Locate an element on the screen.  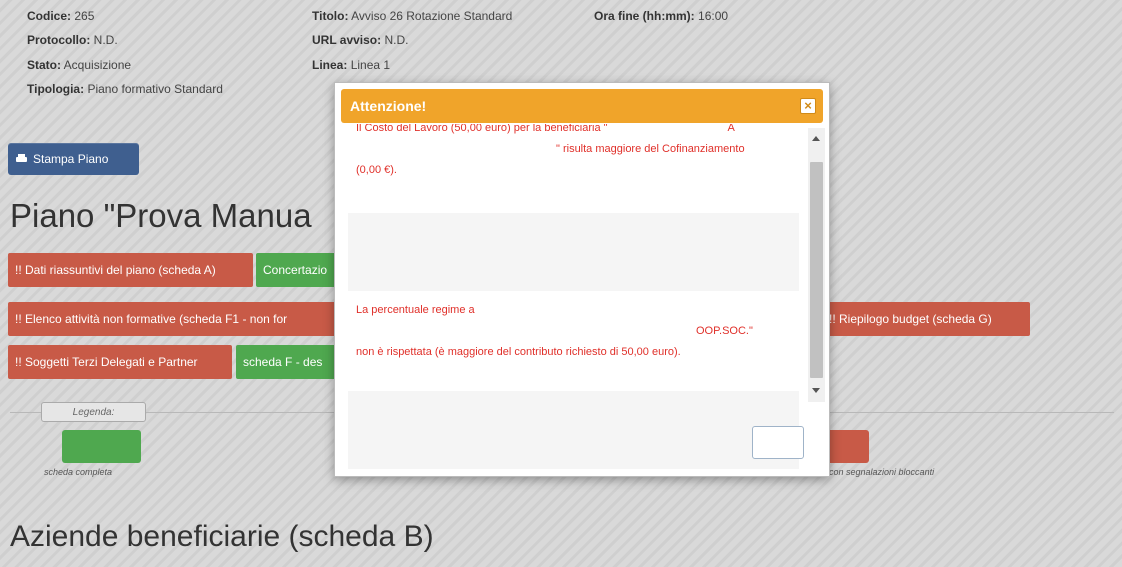
message-1-end: " risulta maggiore del Cofinanziamento is located at coordinates (650, 149).